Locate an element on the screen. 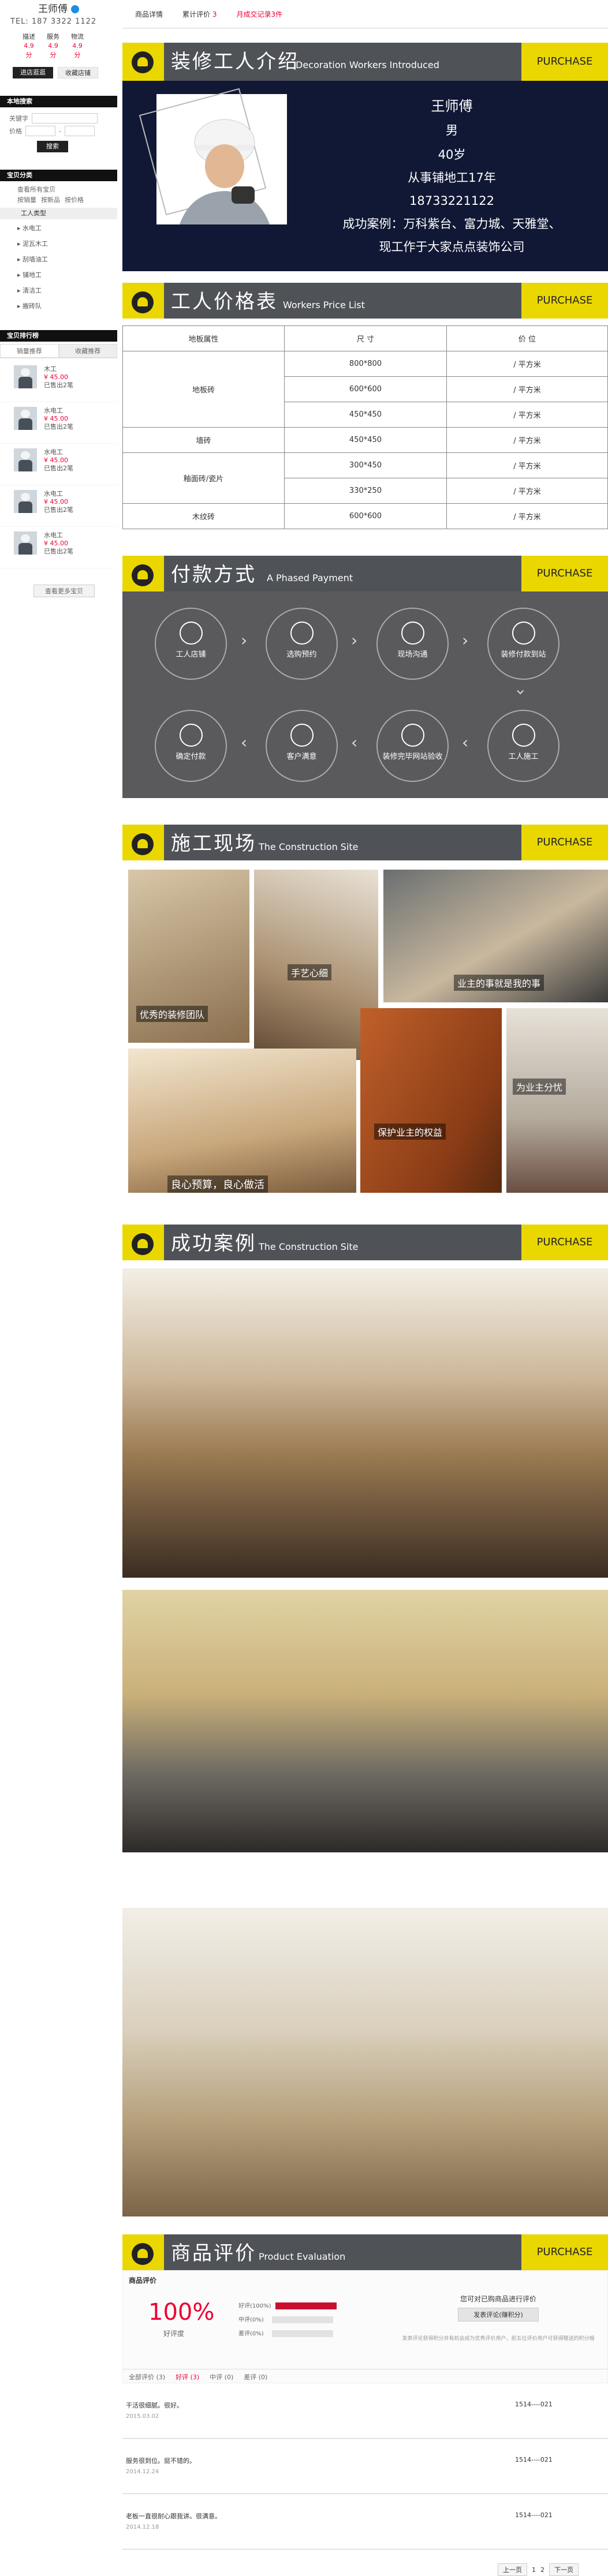 The width and height of the screenshot is (608, 2576). tab-sales: 销量推荐 is located at coordinates (29, 351).